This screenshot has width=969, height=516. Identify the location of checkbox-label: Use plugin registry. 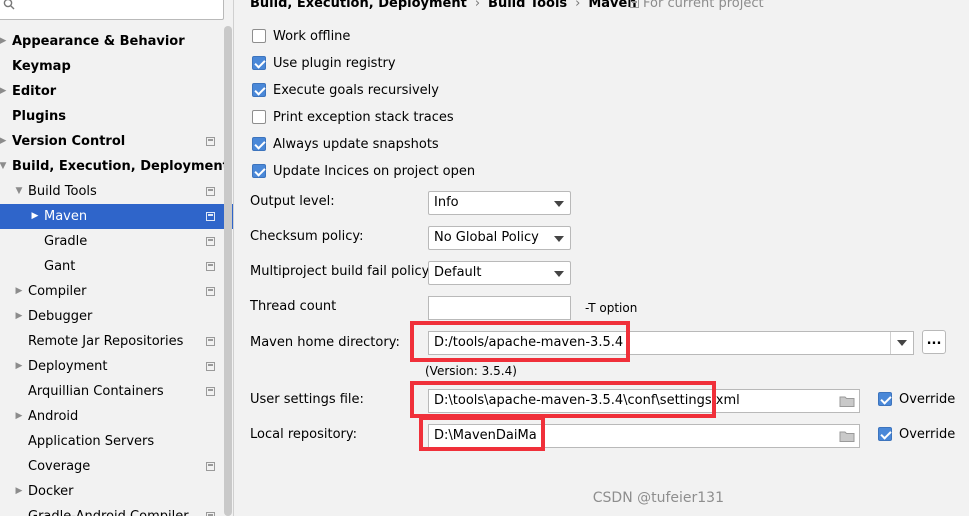
(334, 63).